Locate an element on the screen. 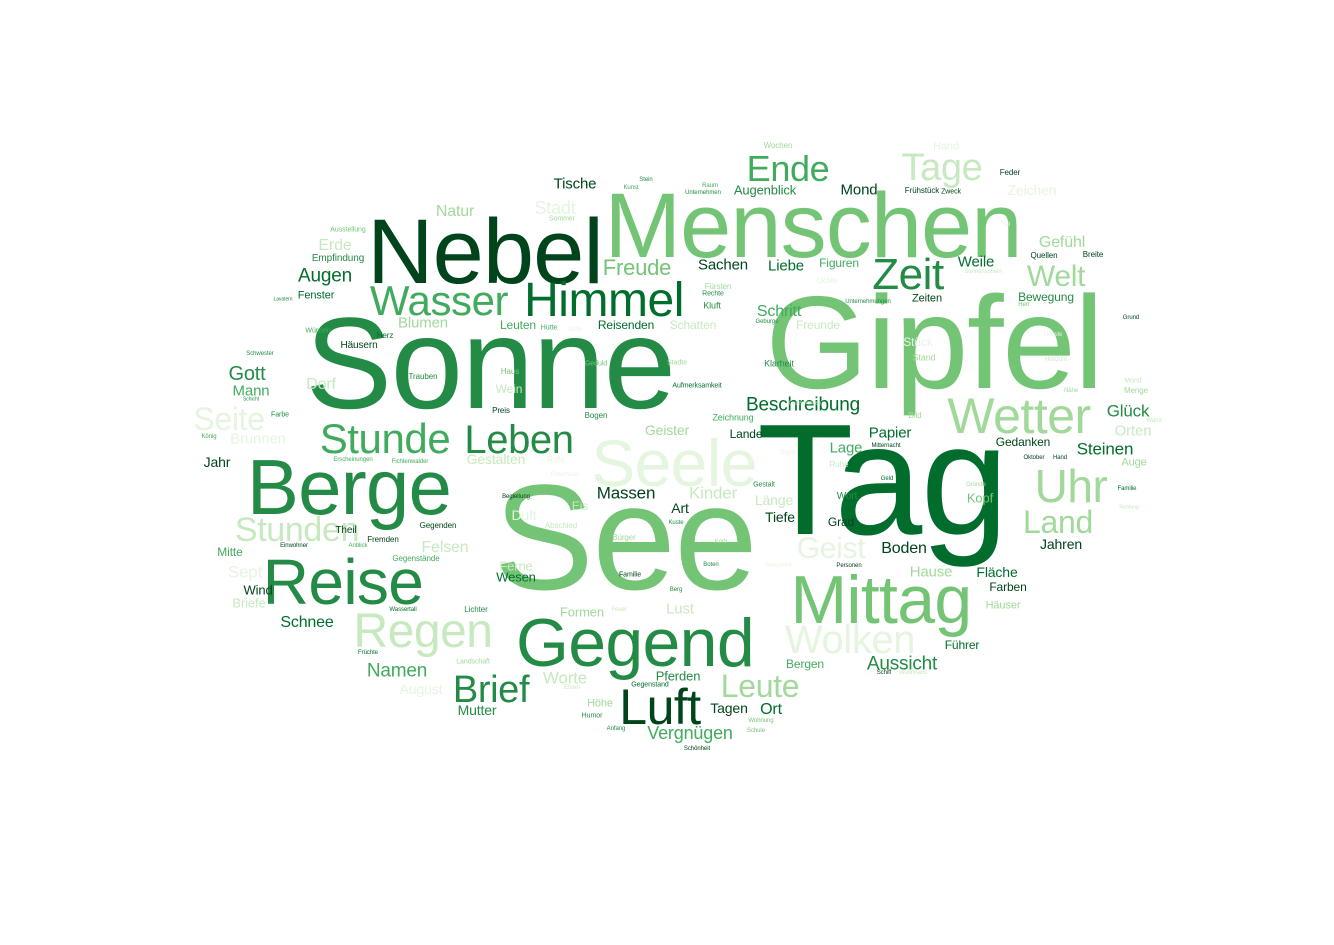 This screenshot has width=1334, height=945. word: Lande is located at coordinates (746, 434).